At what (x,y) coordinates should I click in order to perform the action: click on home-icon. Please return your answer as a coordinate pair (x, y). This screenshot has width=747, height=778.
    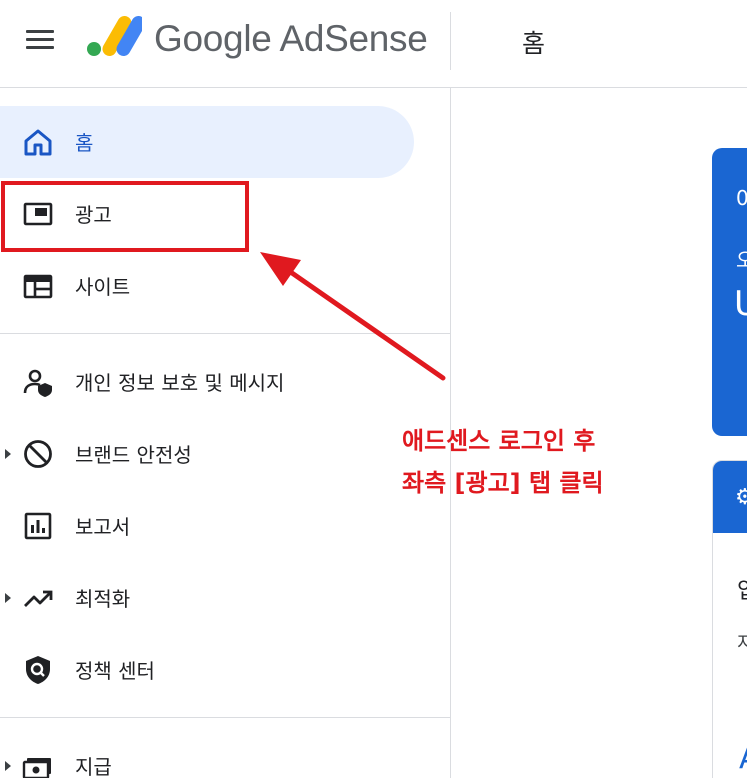
    Looking at the image, I should click on (38, 142).